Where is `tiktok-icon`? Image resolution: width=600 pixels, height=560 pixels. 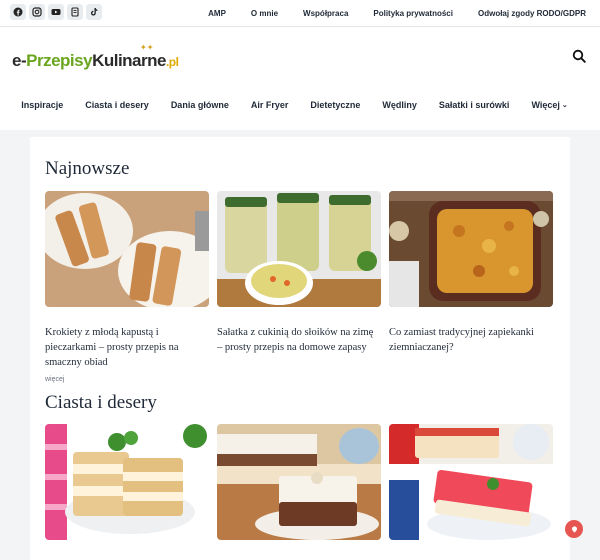 tiktok-icon is located at coordinates (94, 12).